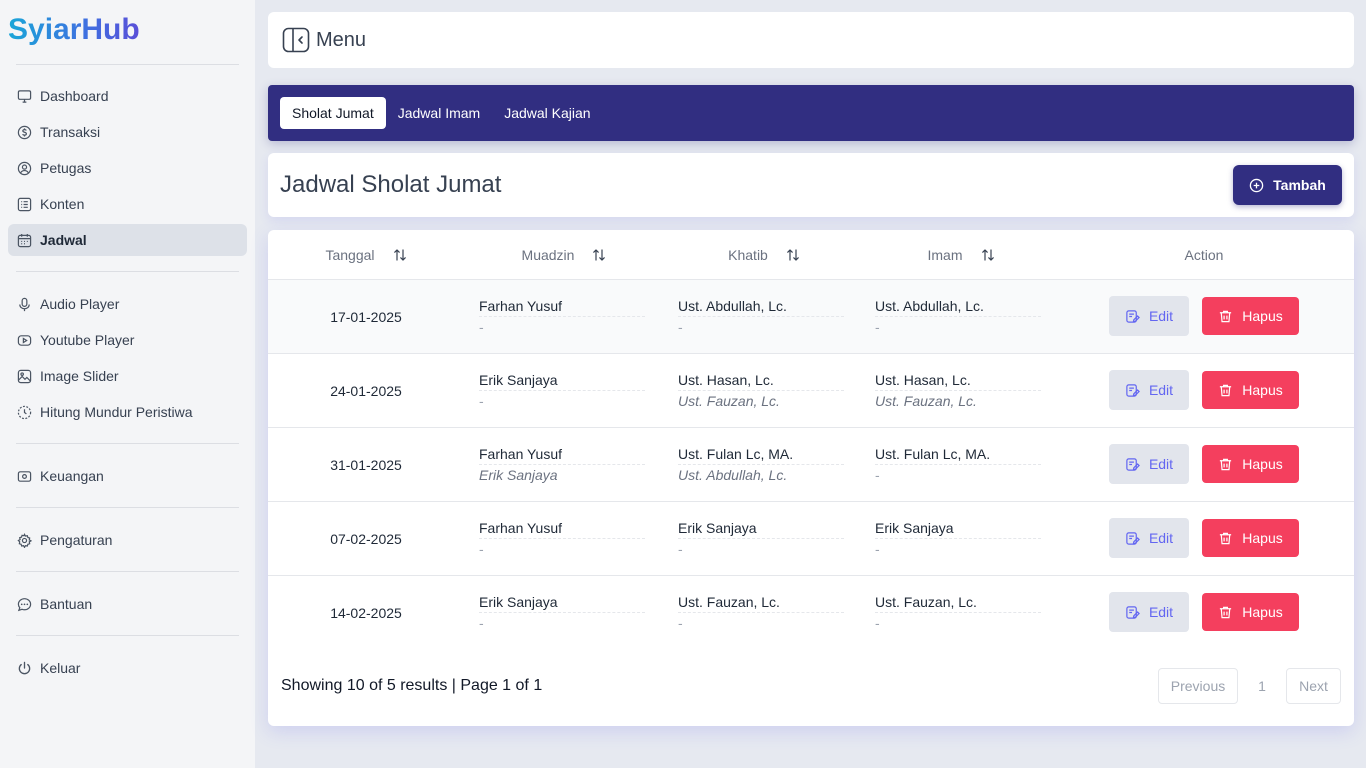  What do you see at coordinates (366, 317) in the screenshot?
I see `date-cell: 17-01-2025` at bounding box center [366, 317].